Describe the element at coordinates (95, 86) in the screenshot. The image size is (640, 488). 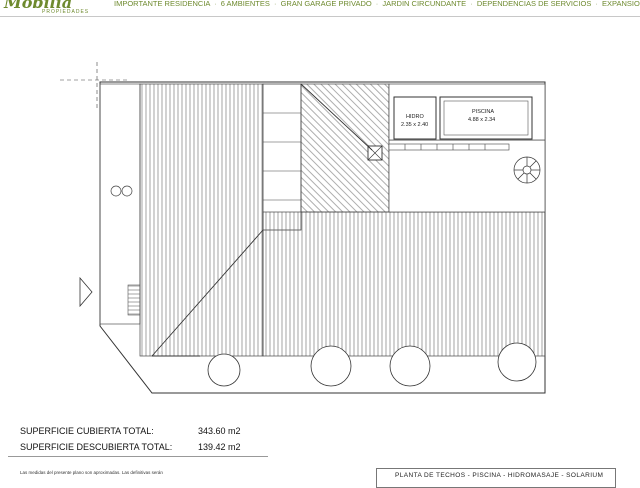
I see `dimension-lines` at that location.